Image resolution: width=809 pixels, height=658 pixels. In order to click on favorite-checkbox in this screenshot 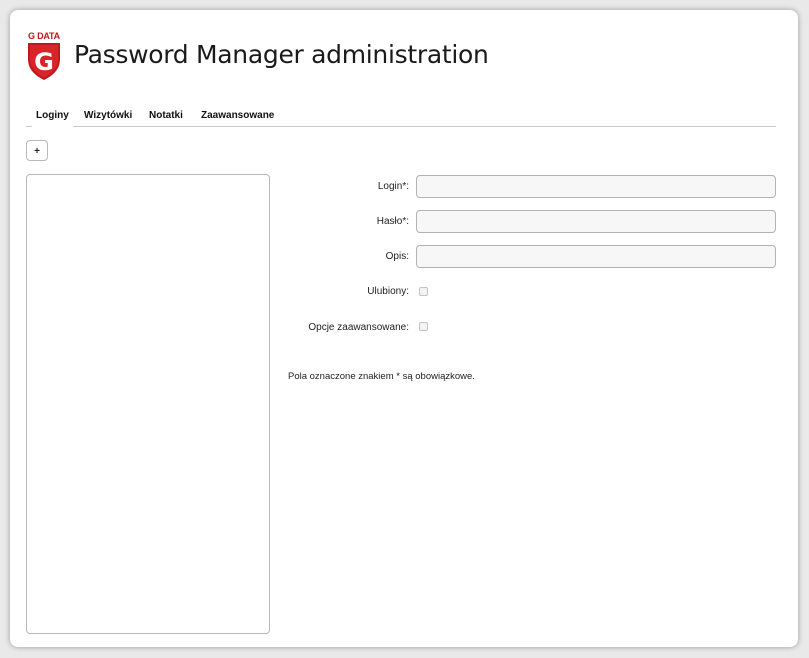, I will do `click(423, 291)`.